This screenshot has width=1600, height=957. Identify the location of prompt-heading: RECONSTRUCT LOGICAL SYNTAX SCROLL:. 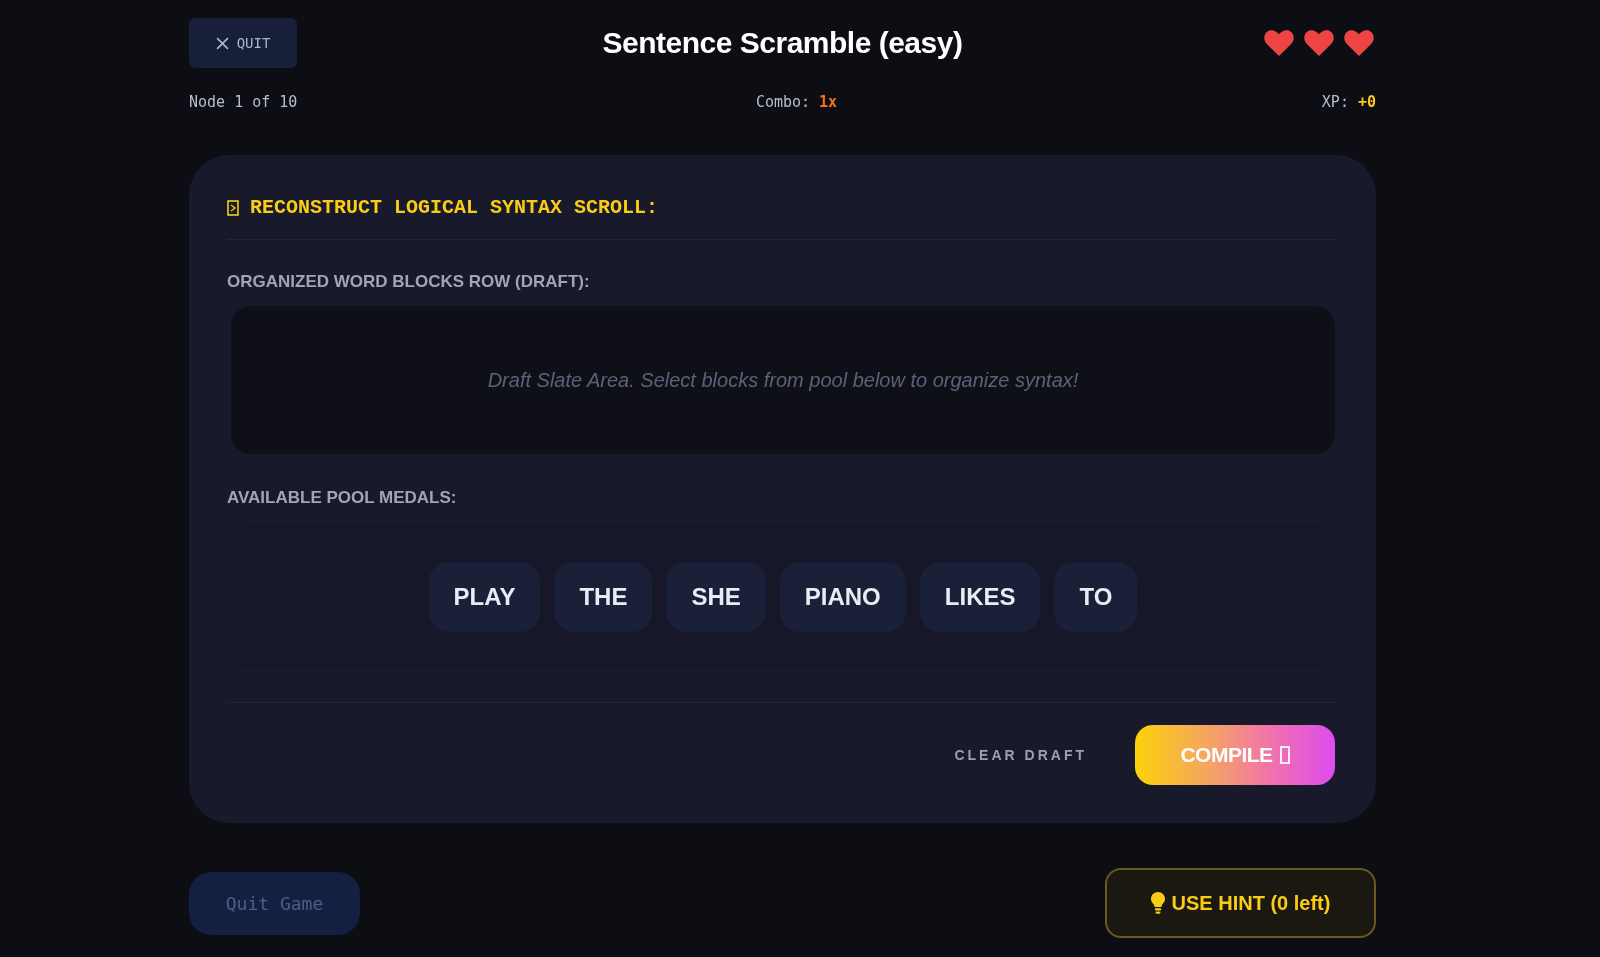
(454, 208).